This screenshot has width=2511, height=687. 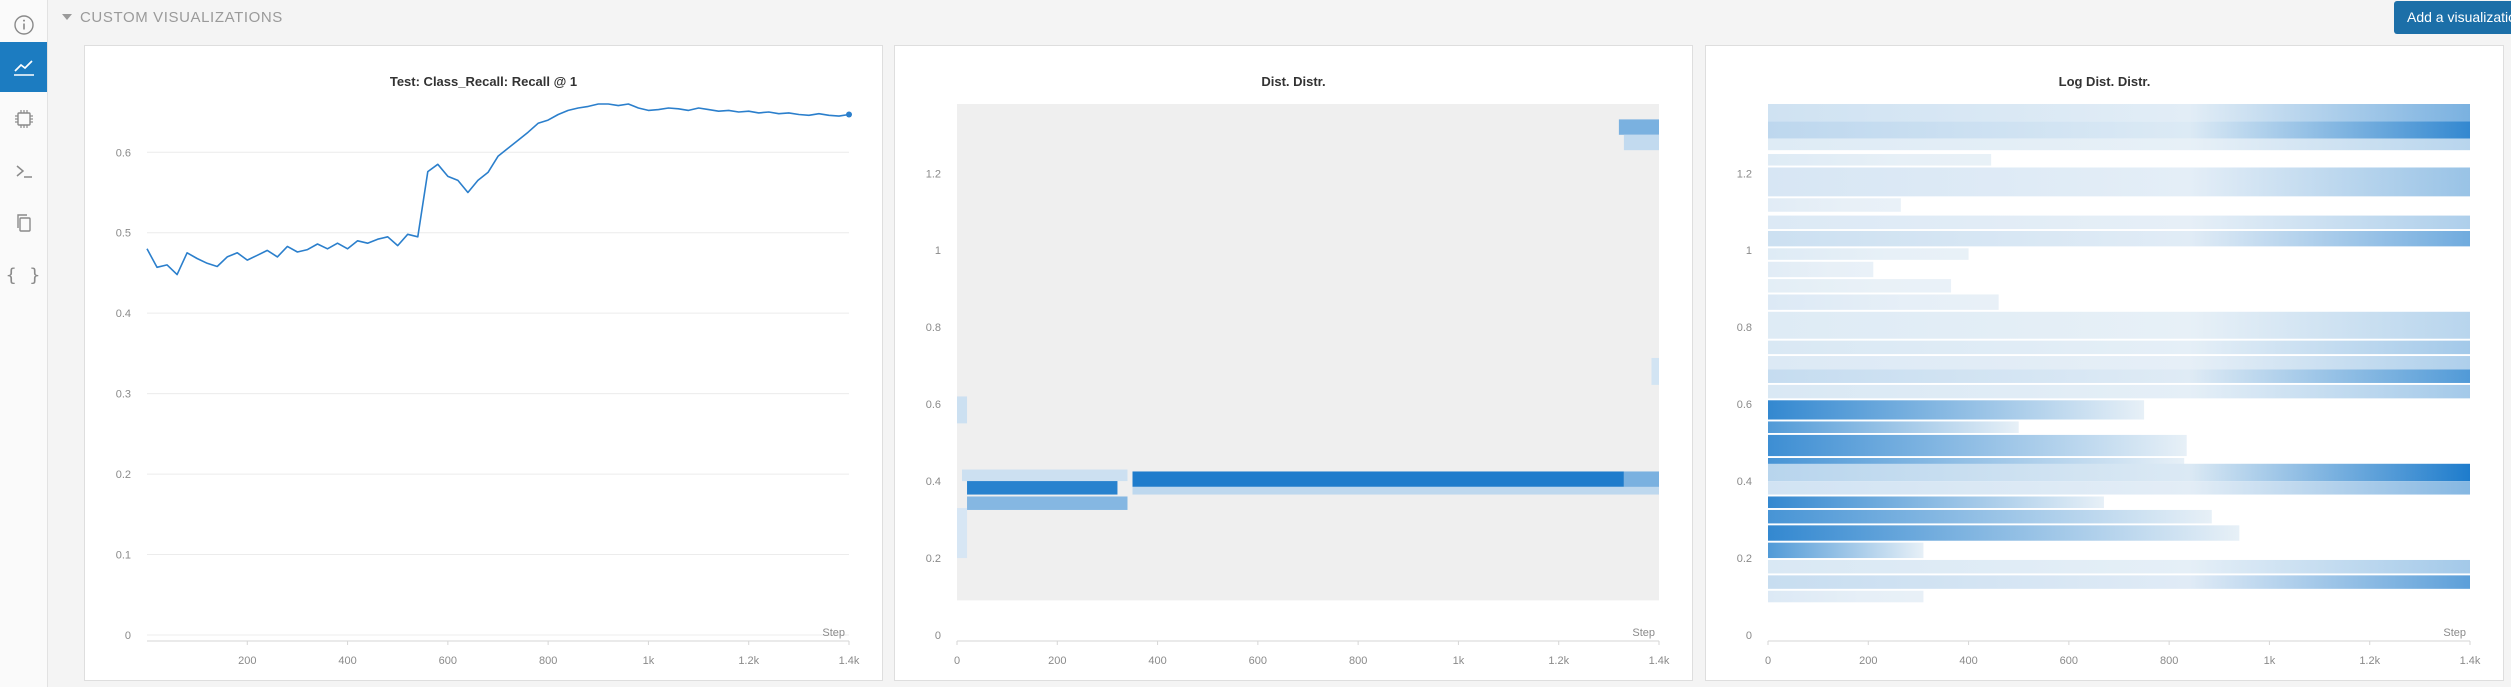 I want to click on braces-glyph: { }, so click(x=23, y=275).